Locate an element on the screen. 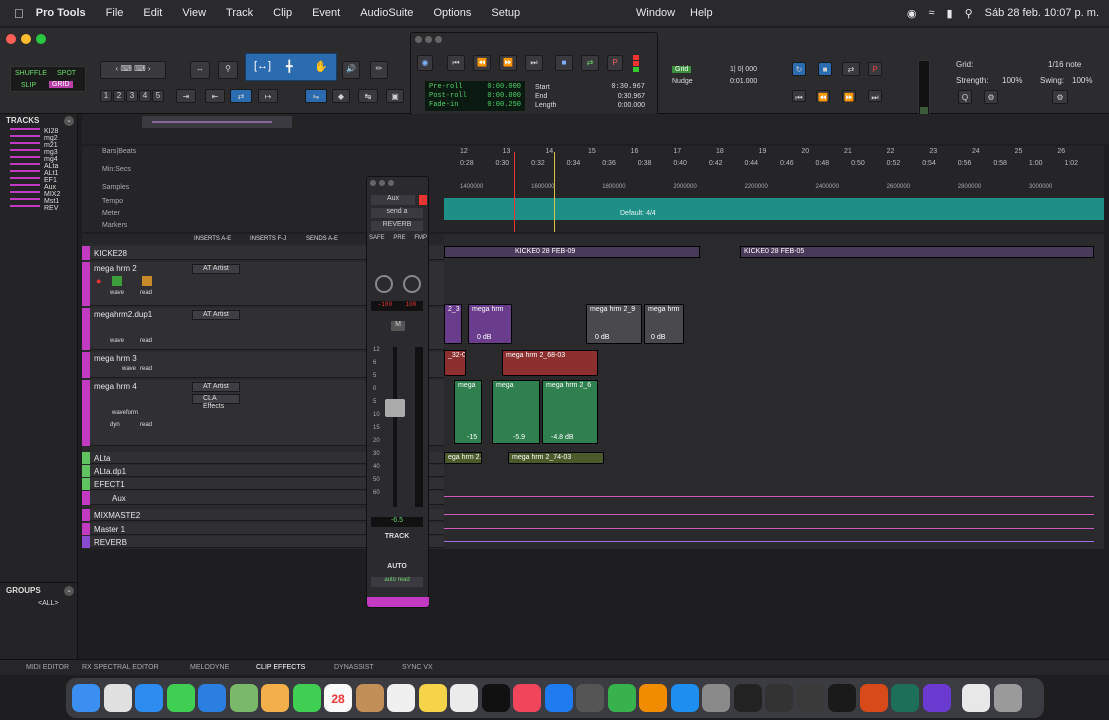 This screenshot has width=1109, height=720. nudge-left-icon: ⇥ is located at coordinates (186, 96).